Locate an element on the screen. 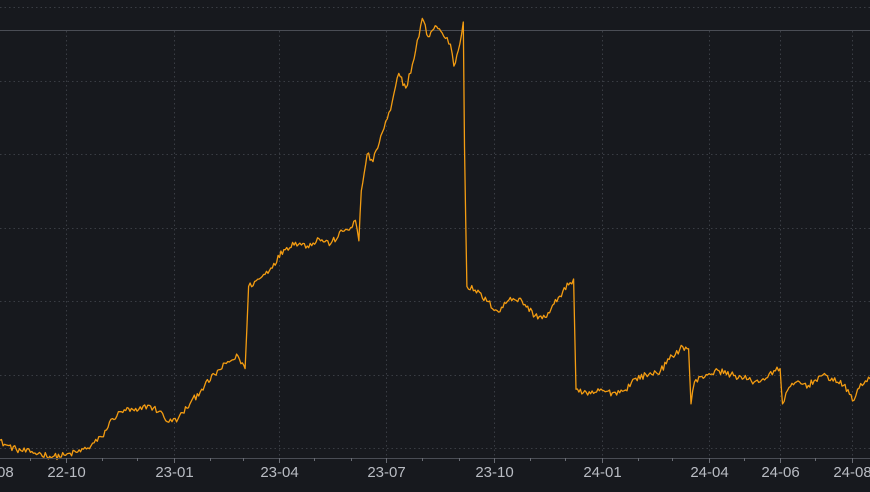 This screenshot has height=492, width=870. x-tick-label: 24-04 is located at coordinates (709, 472).